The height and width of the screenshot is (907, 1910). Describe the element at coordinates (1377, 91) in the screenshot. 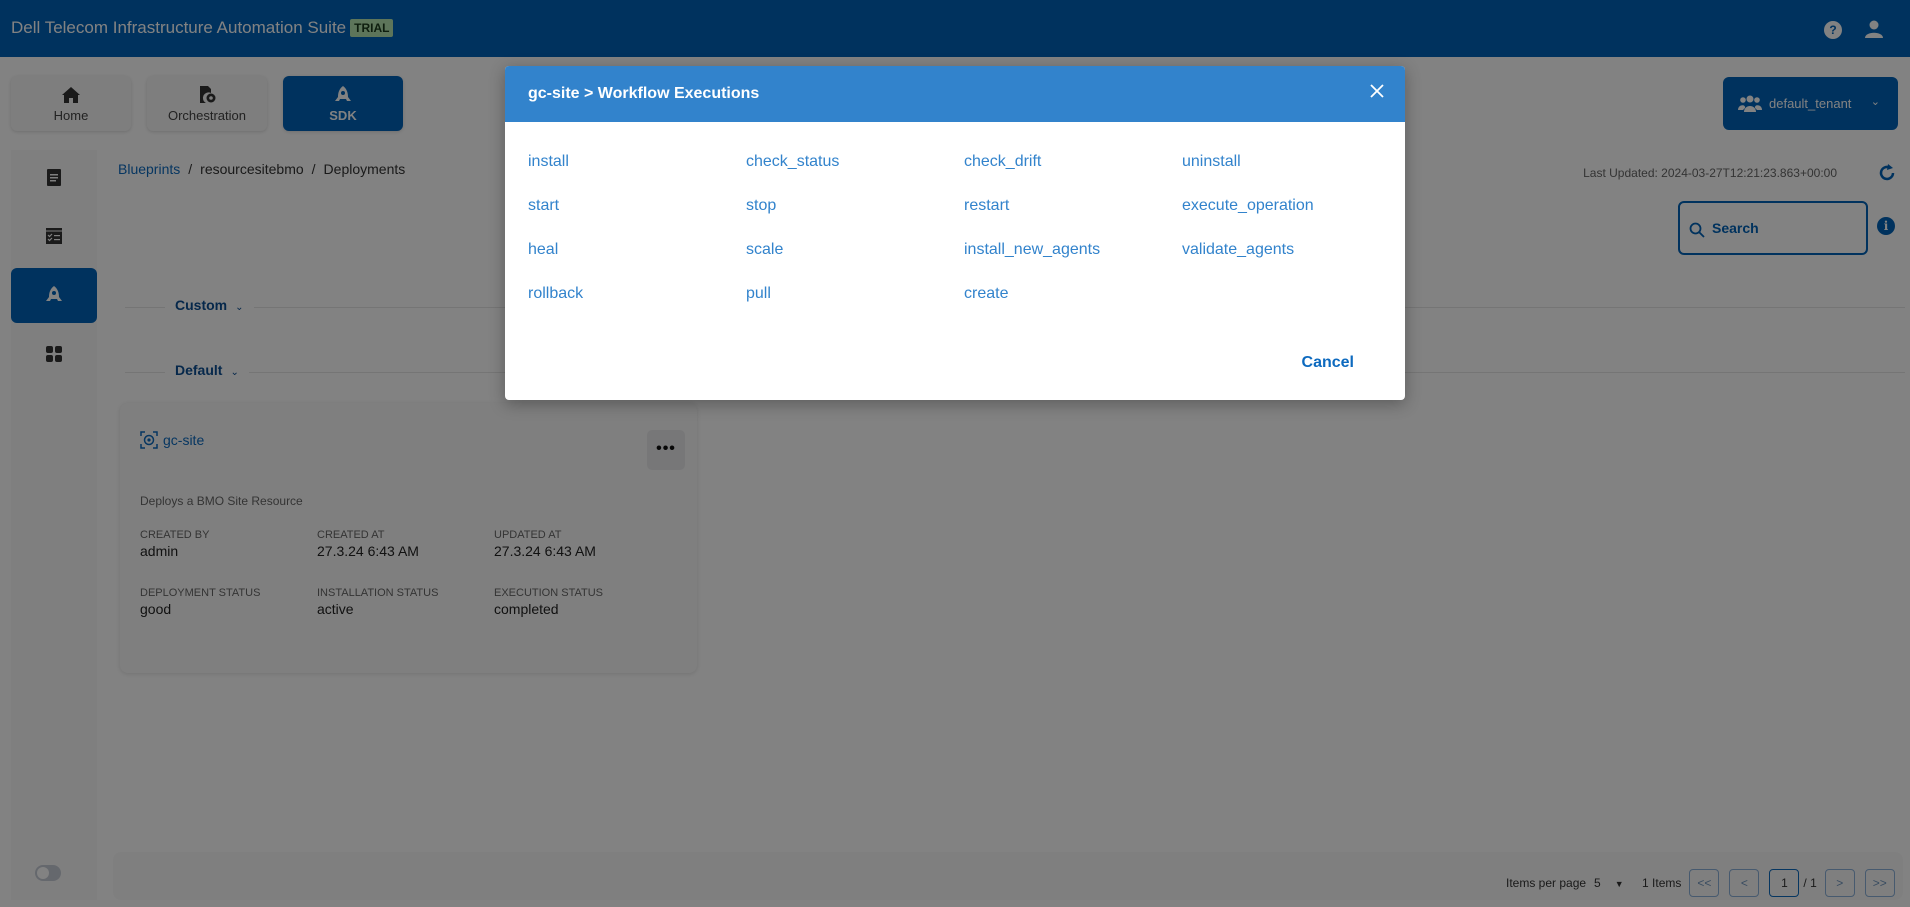

I see `close-icon` at that location.